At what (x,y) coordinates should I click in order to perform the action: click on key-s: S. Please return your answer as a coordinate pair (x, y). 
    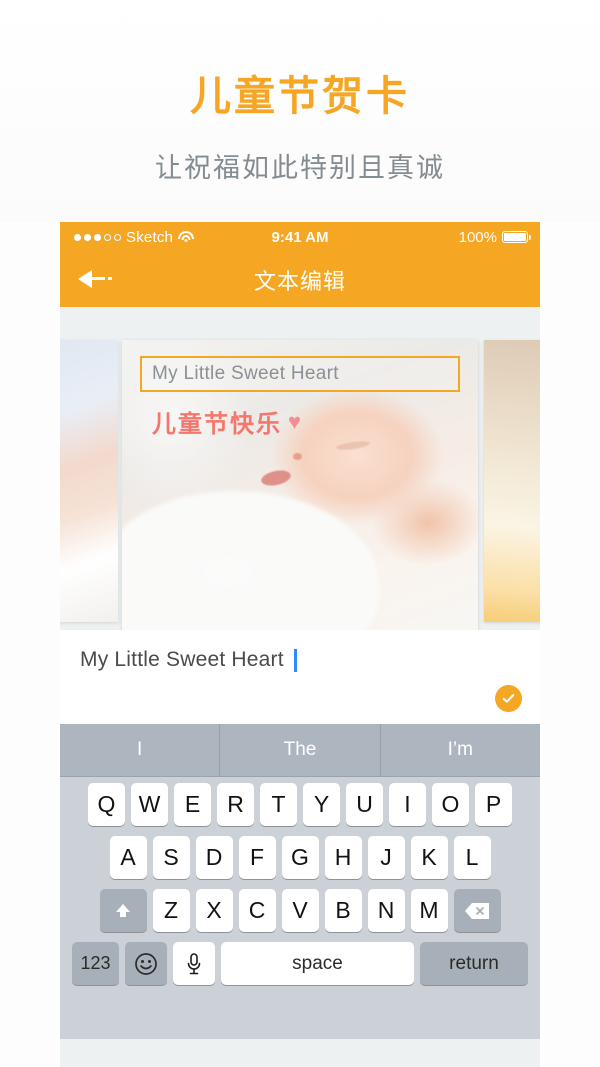
    Looking at the image, I should click on (171, 857).